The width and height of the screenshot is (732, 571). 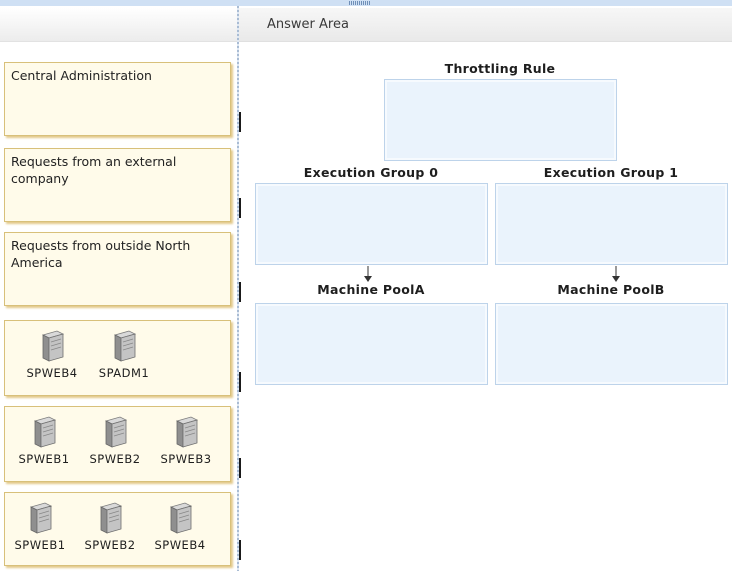 What do you see at coordinates (186, 459) in the screenshot?
I see `server-label: SPWEB3` at bounding box center [186, 459].